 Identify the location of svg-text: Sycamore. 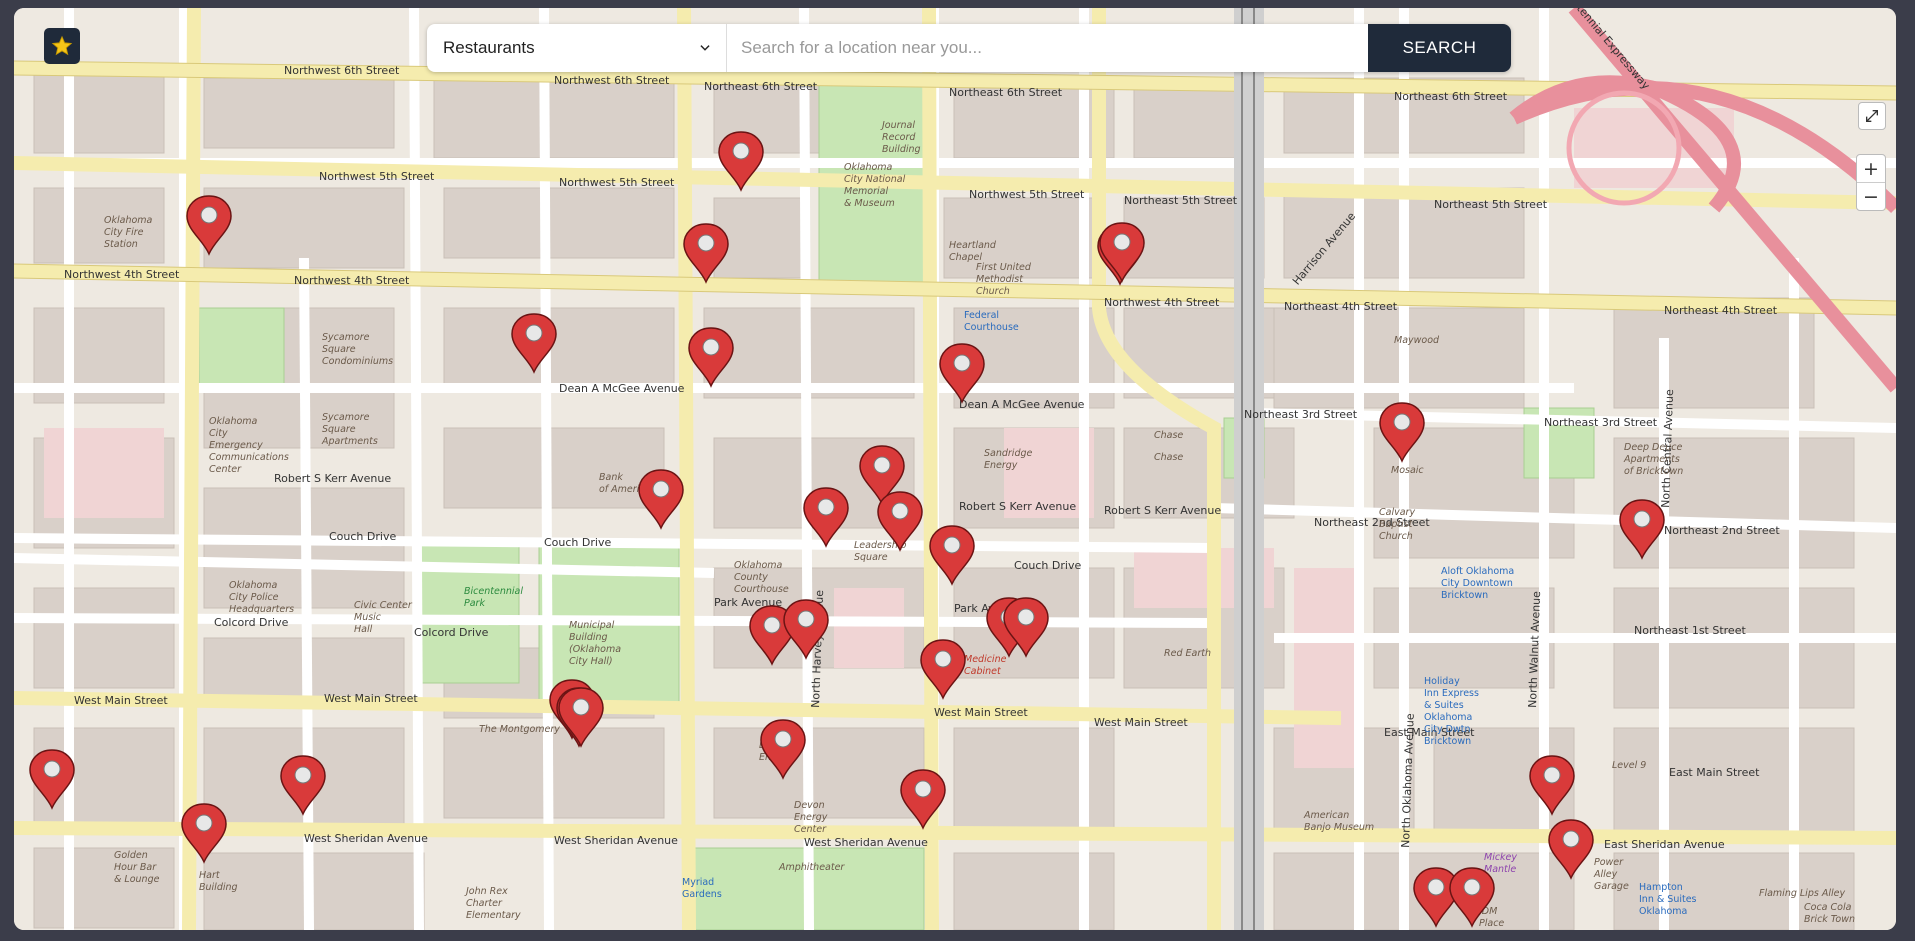
(346, 417).